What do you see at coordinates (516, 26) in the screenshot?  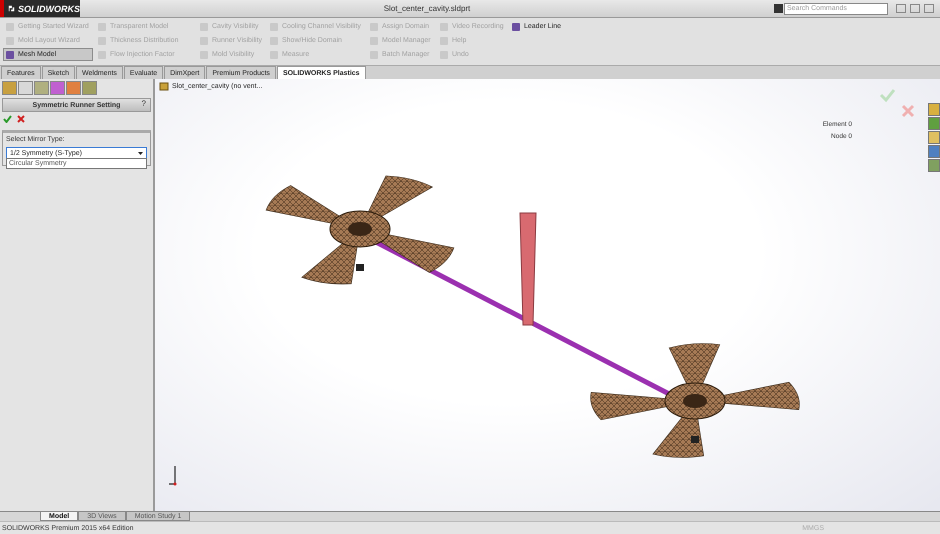 I see `command-icon` at bounding box center [516, 26].